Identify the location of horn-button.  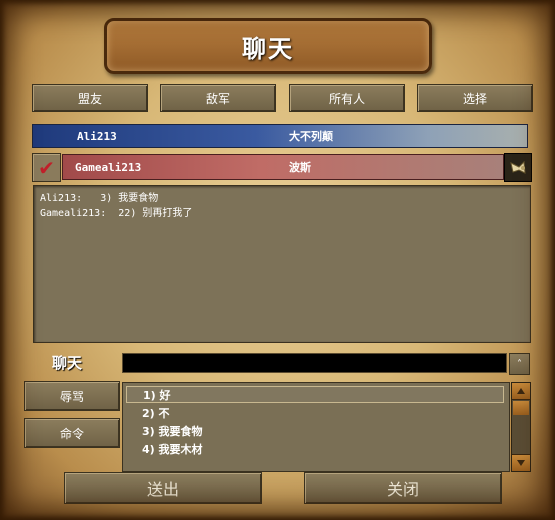
(518, 167).